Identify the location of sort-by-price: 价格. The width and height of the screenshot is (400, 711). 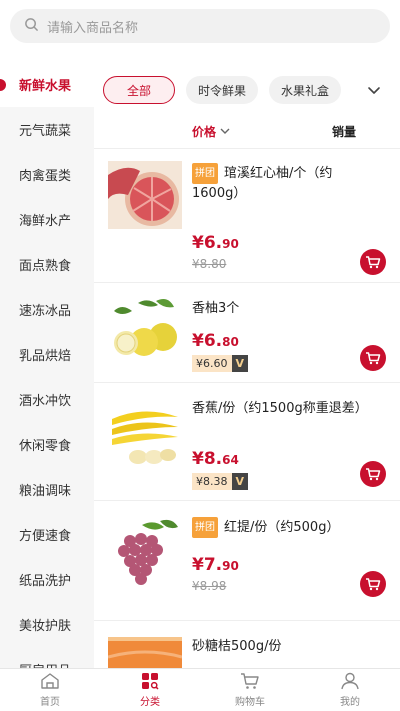
(211, 131).